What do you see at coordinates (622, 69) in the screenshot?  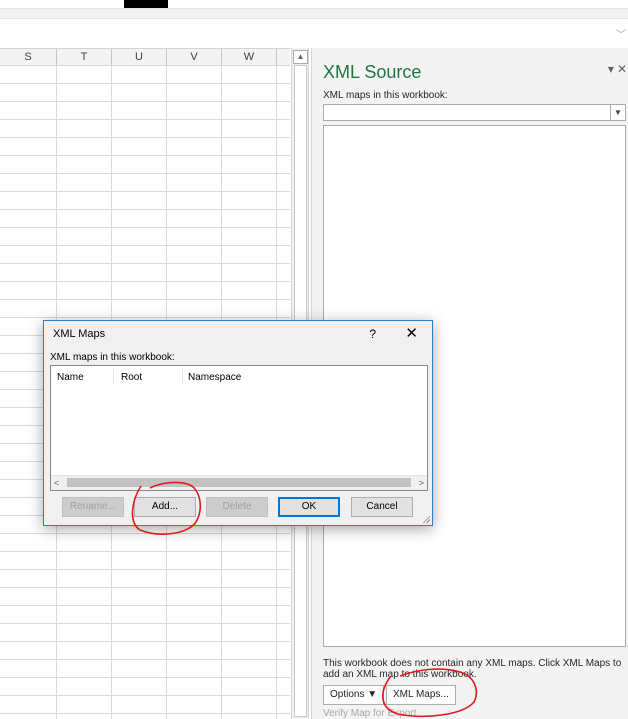 I see `pane-close-icon: ✕` at bounding box center [622, 69].